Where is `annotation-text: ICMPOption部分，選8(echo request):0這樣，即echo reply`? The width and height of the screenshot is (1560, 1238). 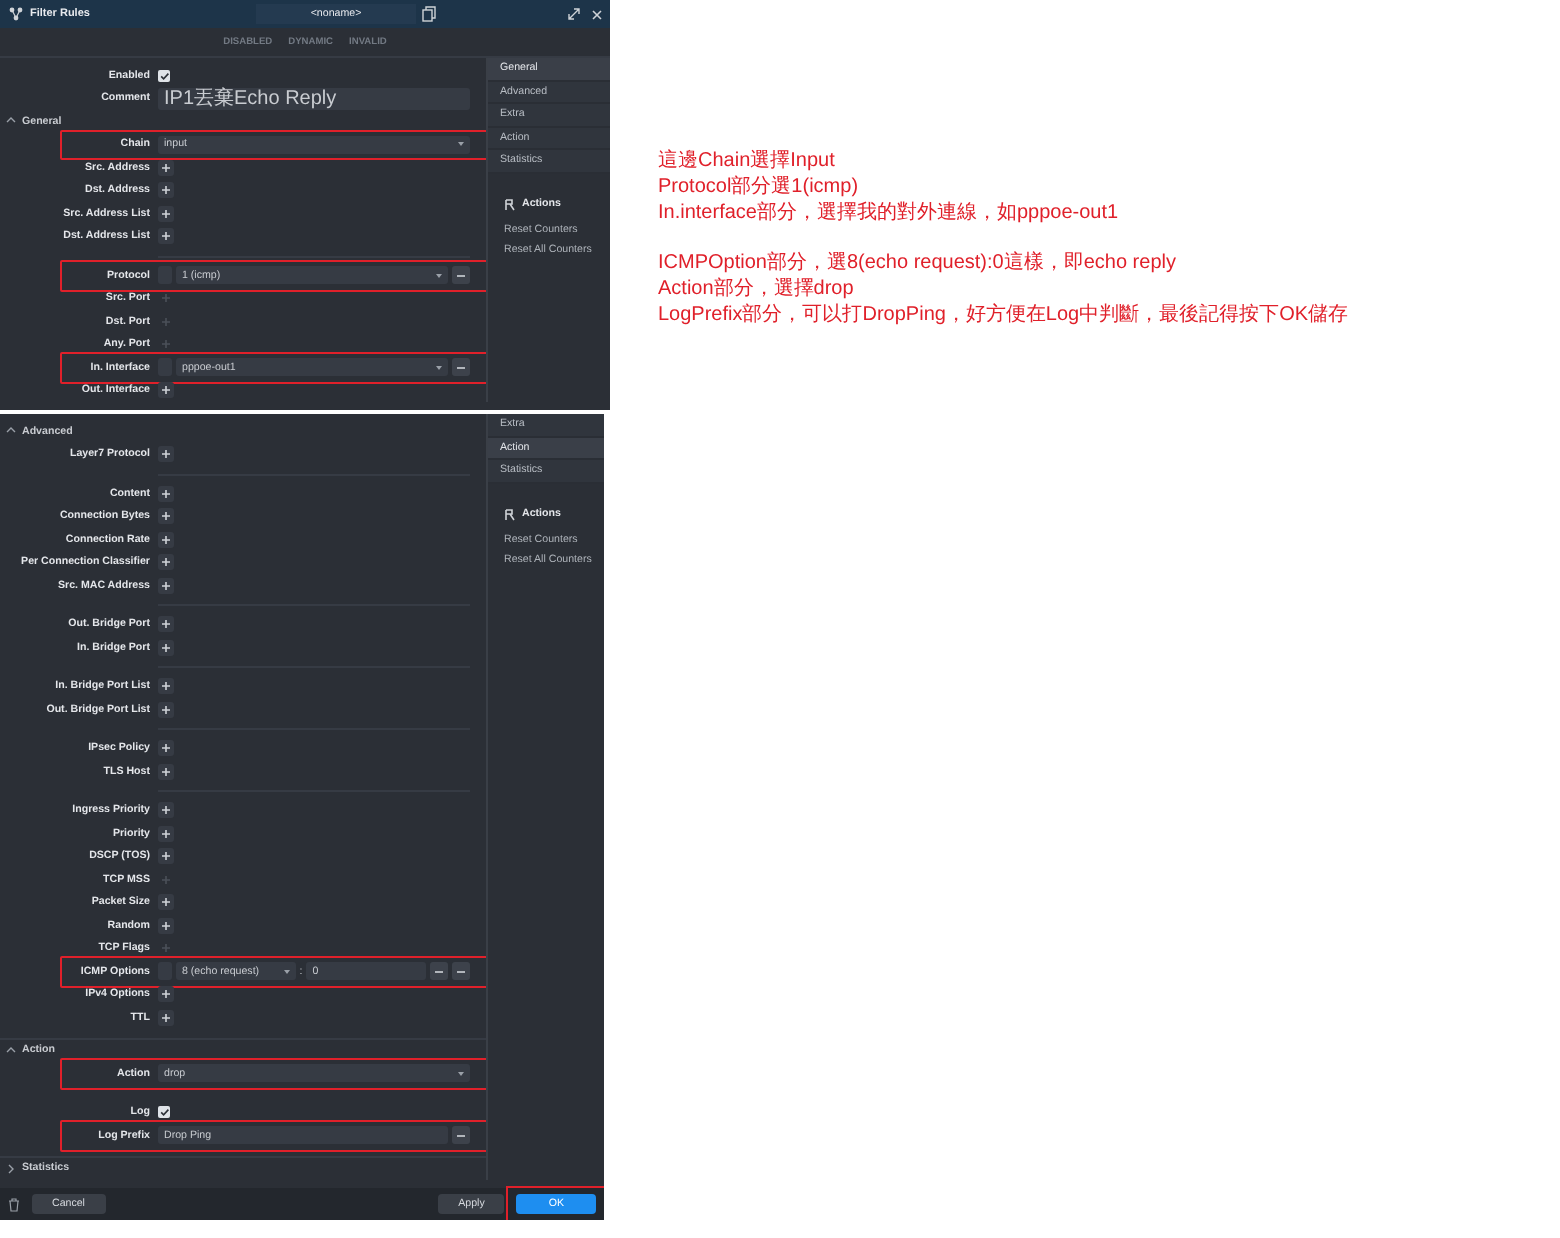 annotation-text: ICMPOption部分，選8(echo request):0這樣，即echo reply is located at coordinates (918, 263).